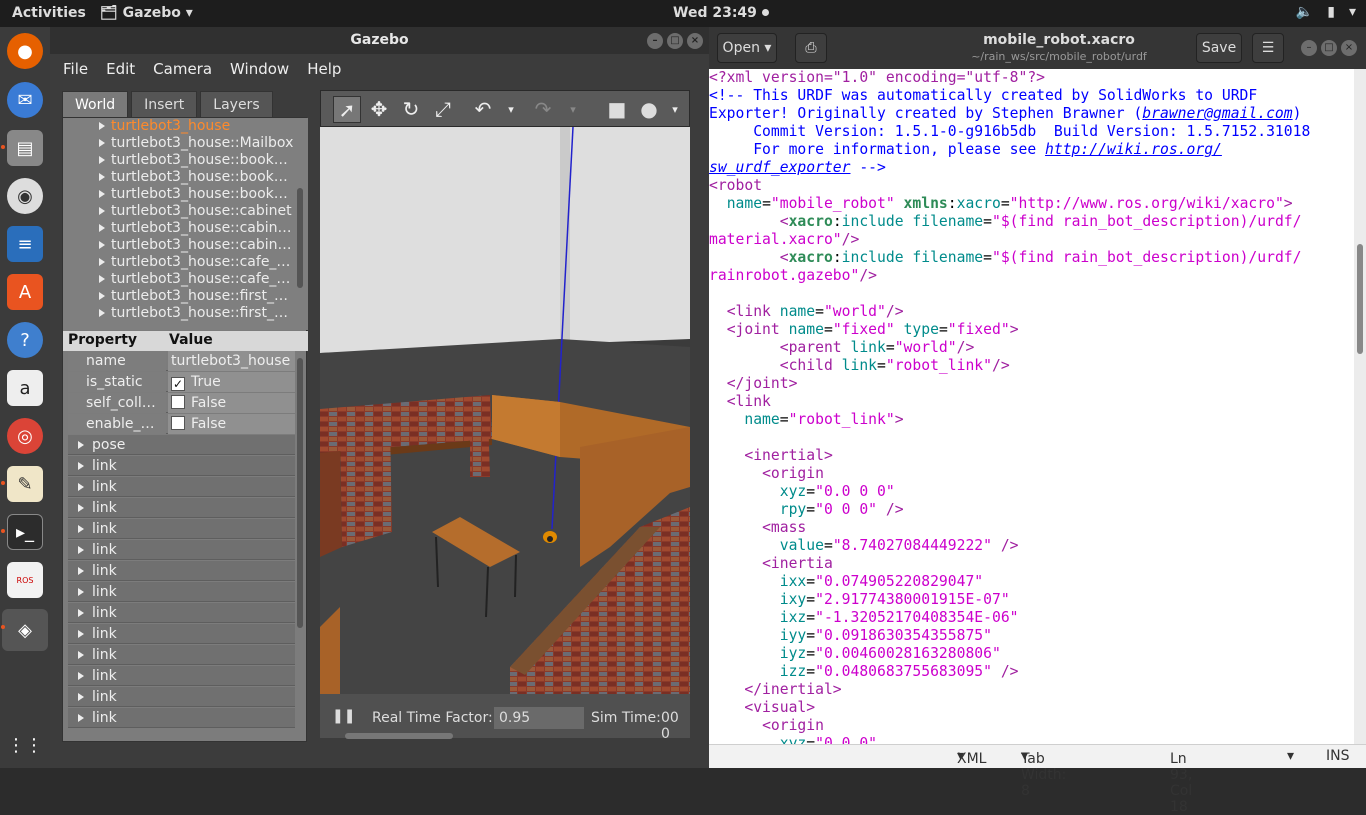 This screenshot has width=1366, height=815. Describe the element at coordinates (259, 69) in the screenshot. I see `menu-window: Window` at that location.